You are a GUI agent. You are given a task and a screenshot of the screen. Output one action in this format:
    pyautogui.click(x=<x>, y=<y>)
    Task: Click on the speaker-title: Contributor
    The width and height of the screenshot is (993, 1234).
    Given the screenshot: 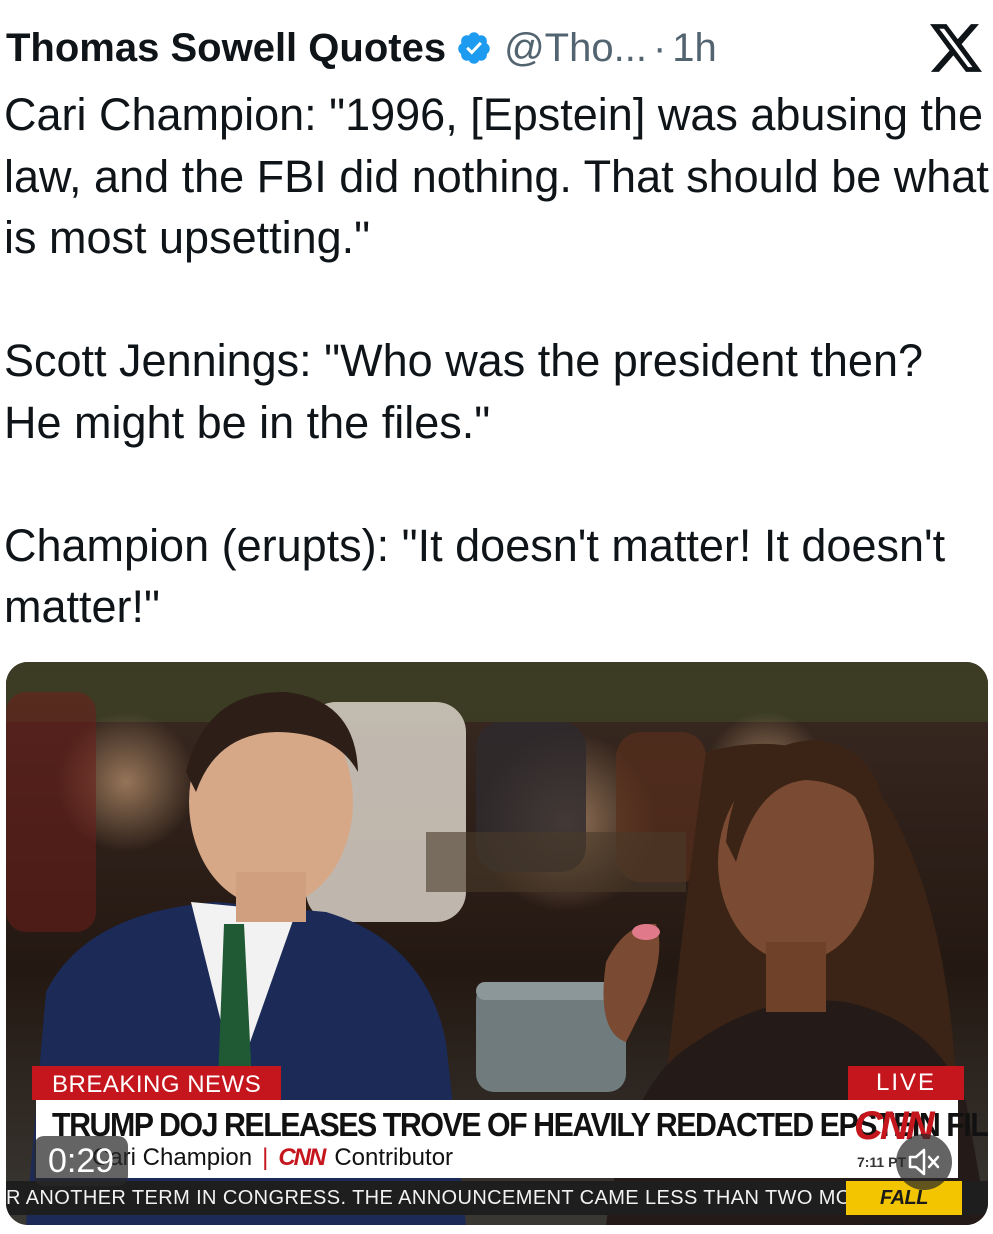 What is the action you would take?
    pyautogui.click(x=394, y=1157)
    